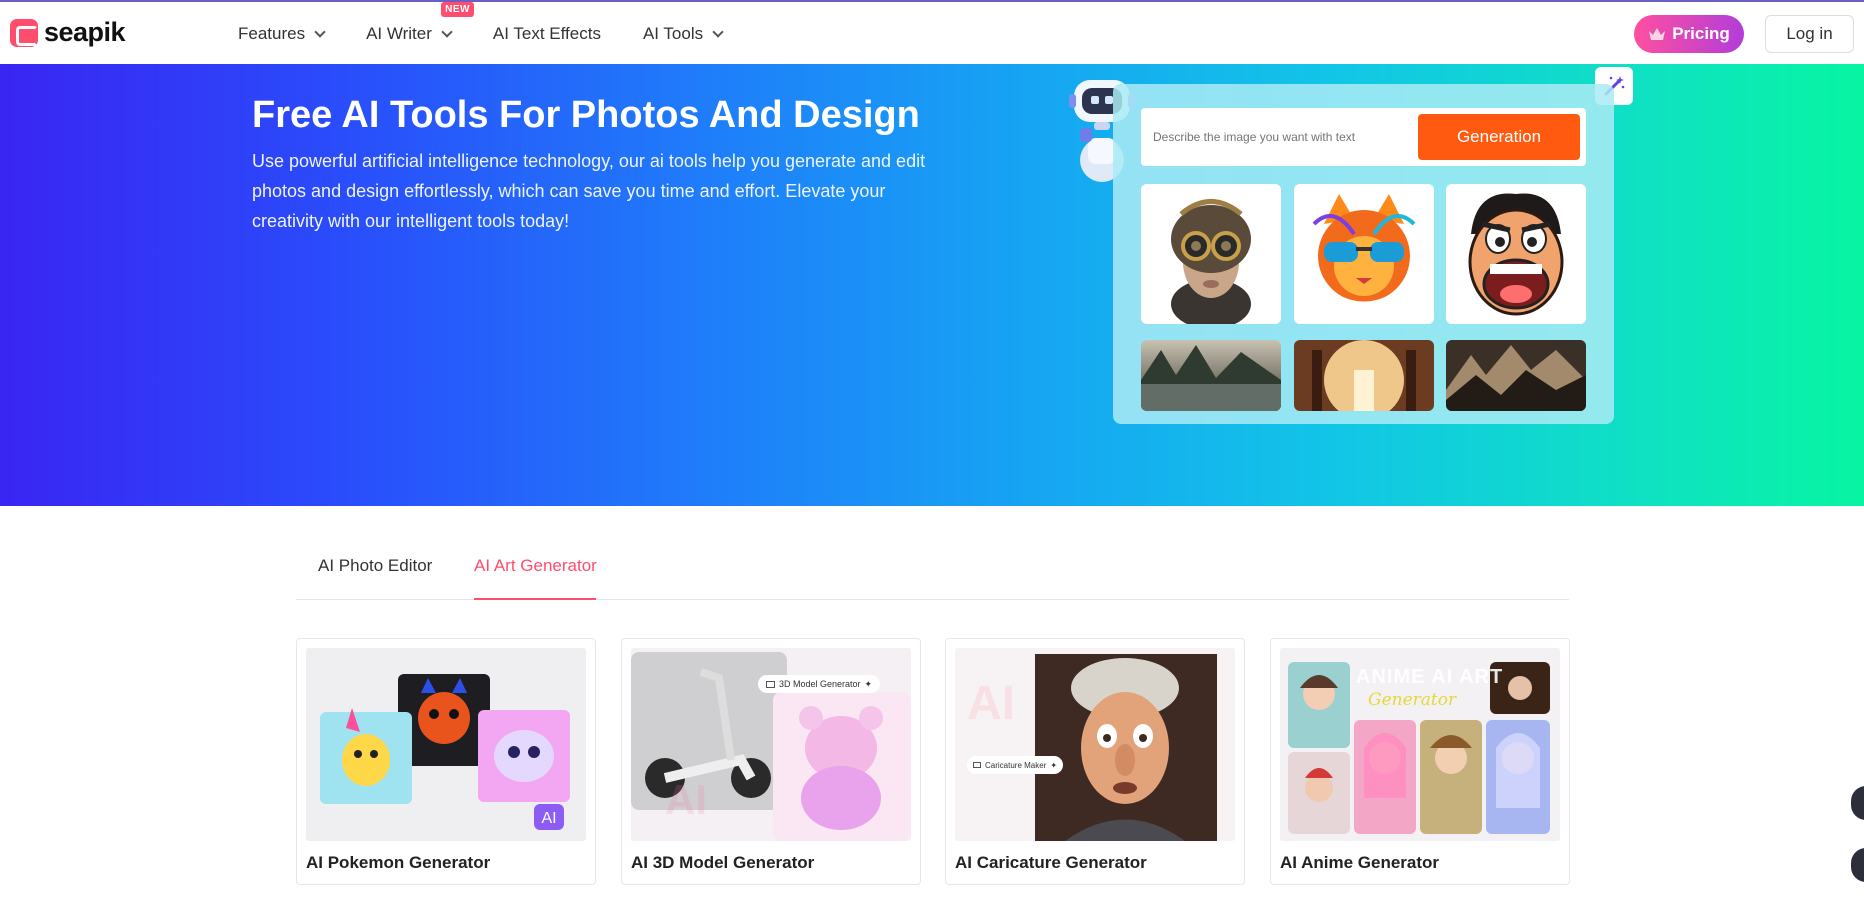 The image size is (1864, 917). Describe the element at coordinates (1857, 865) in the screenshot. I see `floating-help-button` at that location.